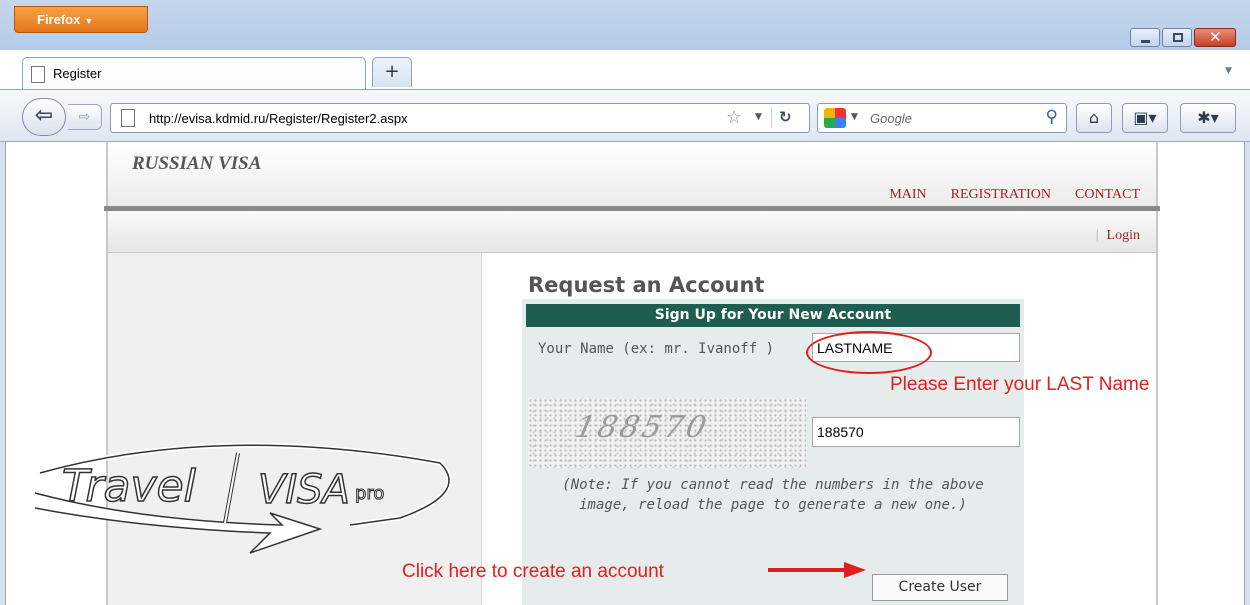  What do you see at coordinates (77, 73) in the screenshot?
I see `tab-title: Register` at bounding box center [77, 73].